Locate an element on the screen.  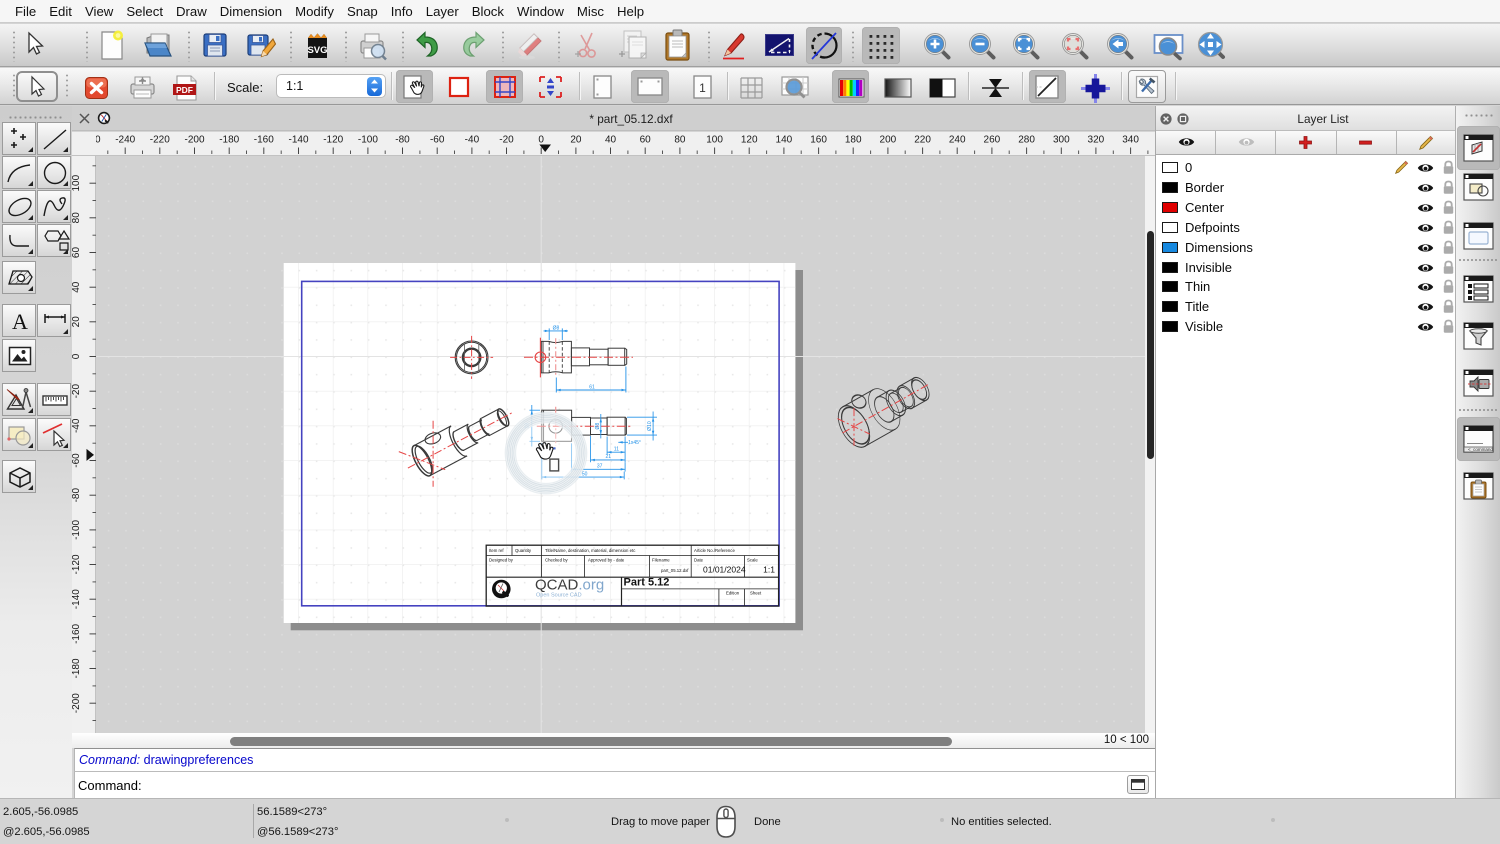
svg-text: 260 is located at coordinates (992, 140).